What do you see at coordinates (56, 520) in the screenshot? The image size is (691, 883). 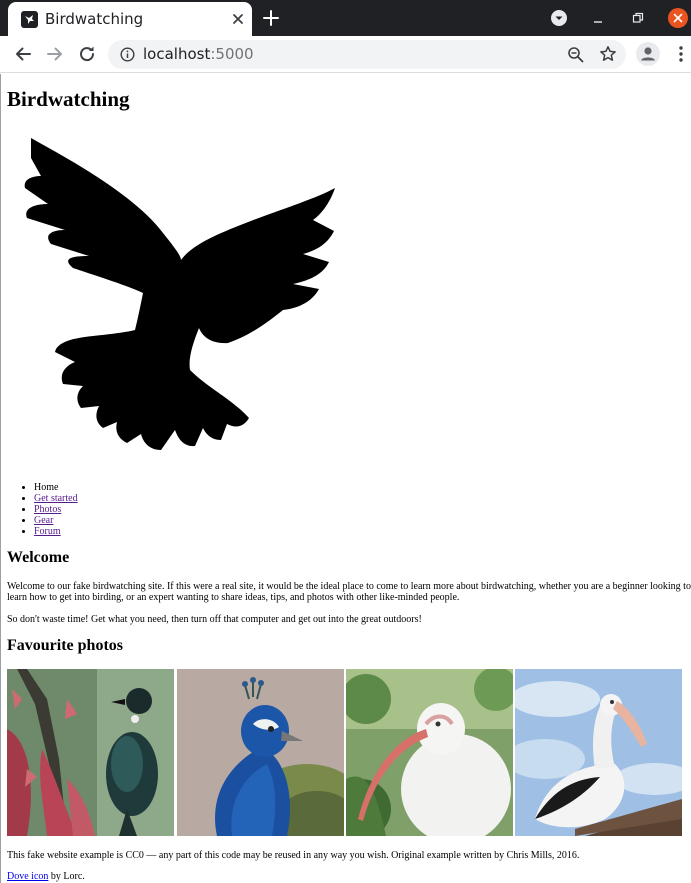 I see `nav-item-gear: Gear` at bounding box center [56, 520].